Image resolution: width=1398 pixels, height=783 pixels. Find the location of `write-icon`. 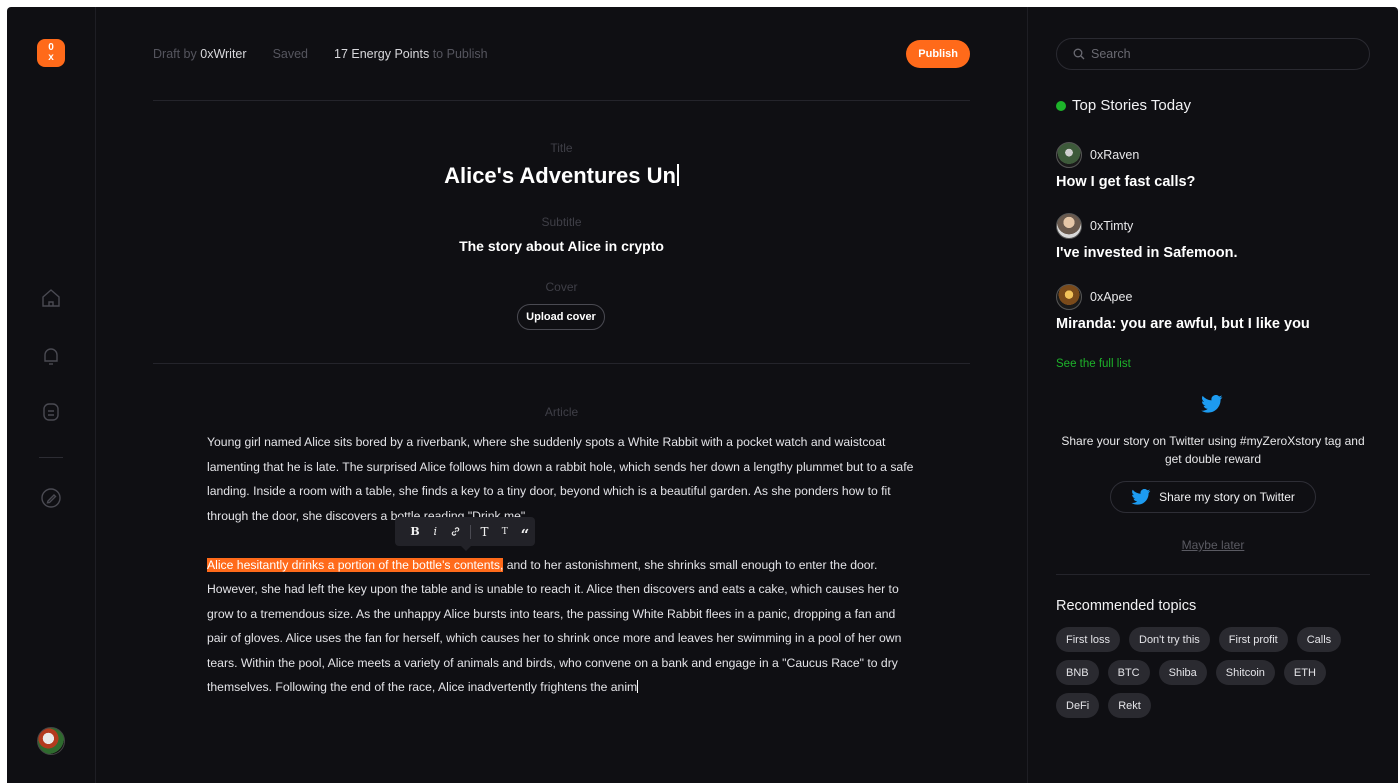

write-icon is located at coordinates (51, 498).